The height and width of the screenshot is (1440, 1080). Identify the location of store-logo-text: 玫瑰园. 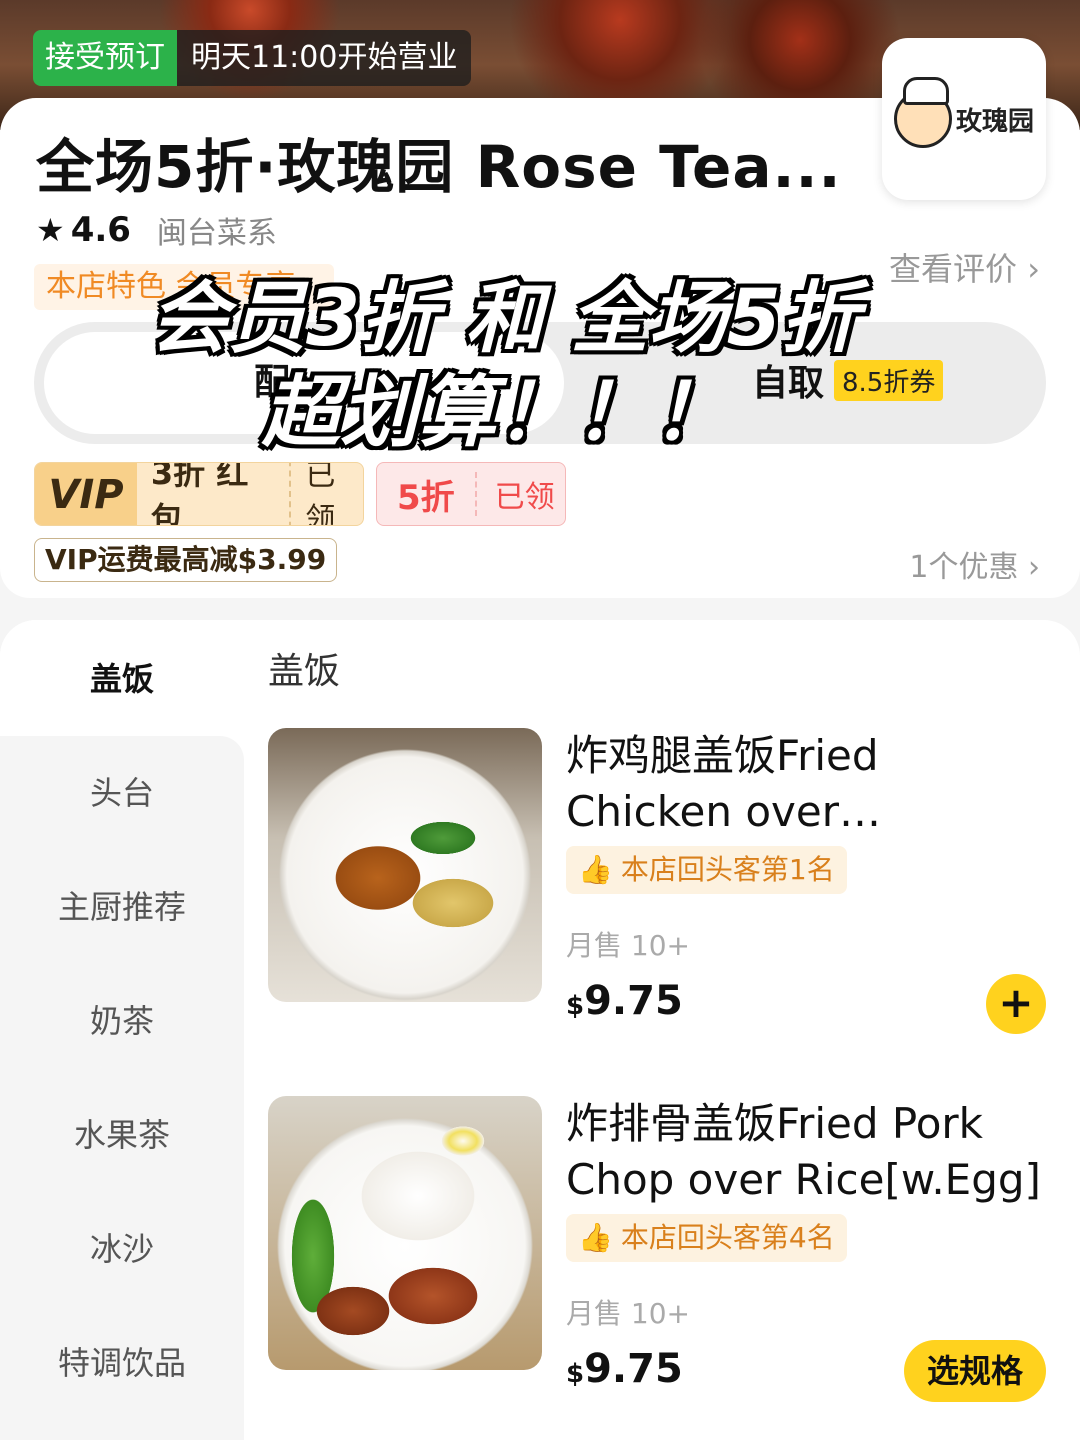
(994, 121).